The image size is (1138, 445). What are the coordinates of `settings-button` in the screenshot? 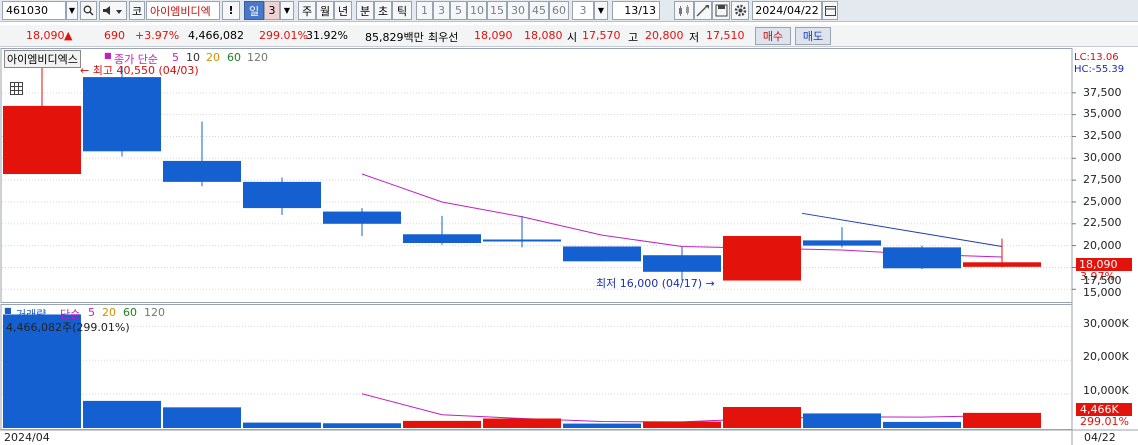 It's located at (740, 10).